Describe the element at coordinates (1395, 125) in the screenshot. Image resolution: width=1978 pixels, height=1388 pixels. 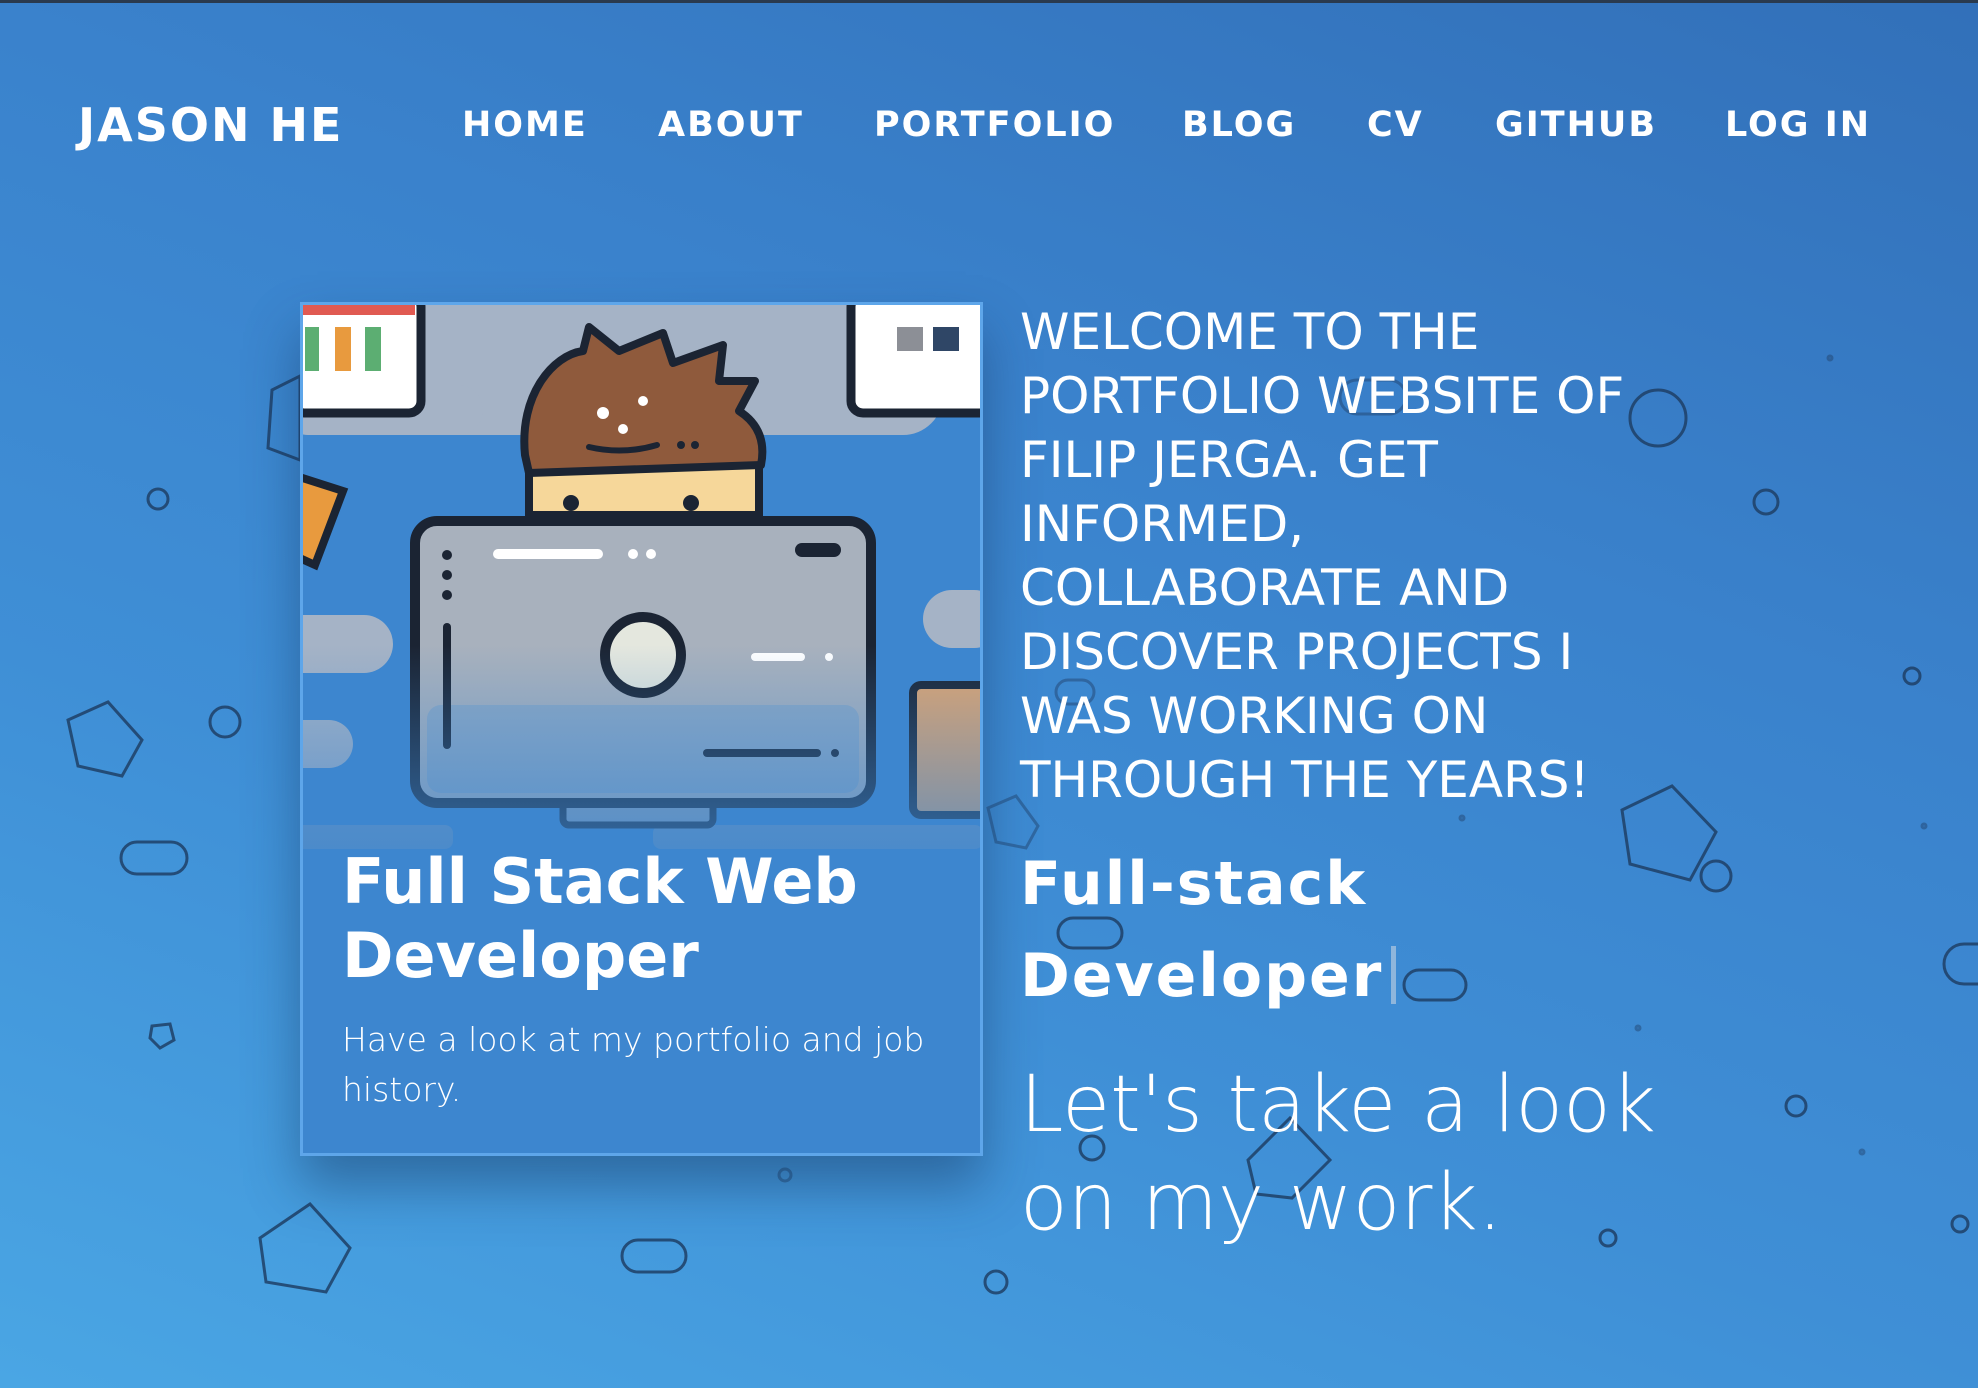
I see `nav-cv: CV` at that location.